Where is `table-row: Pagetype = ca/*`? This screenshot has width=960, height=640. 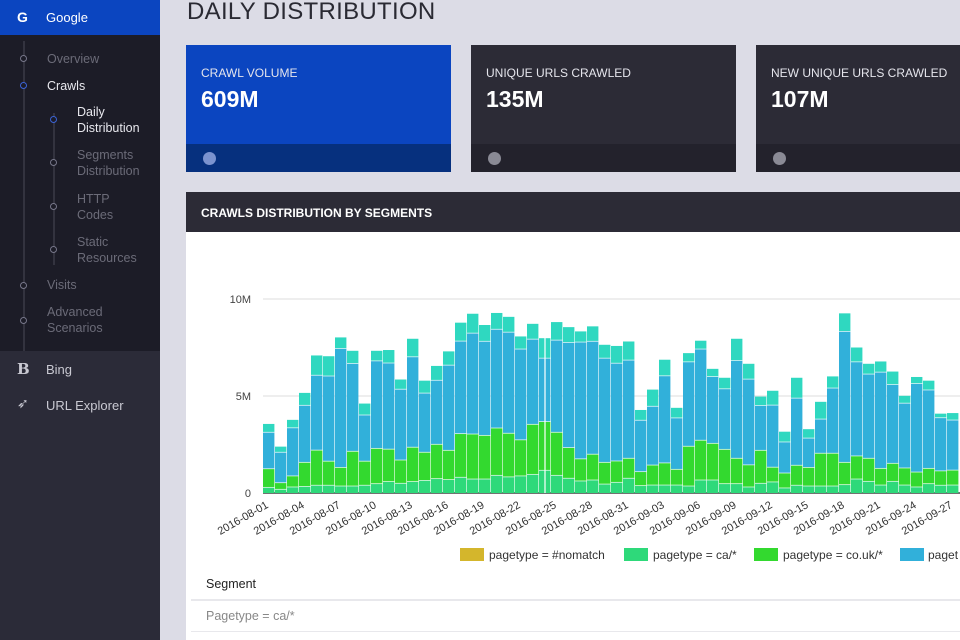 table-row: Pagetype = ca/* is located at coordinates (250, 616).